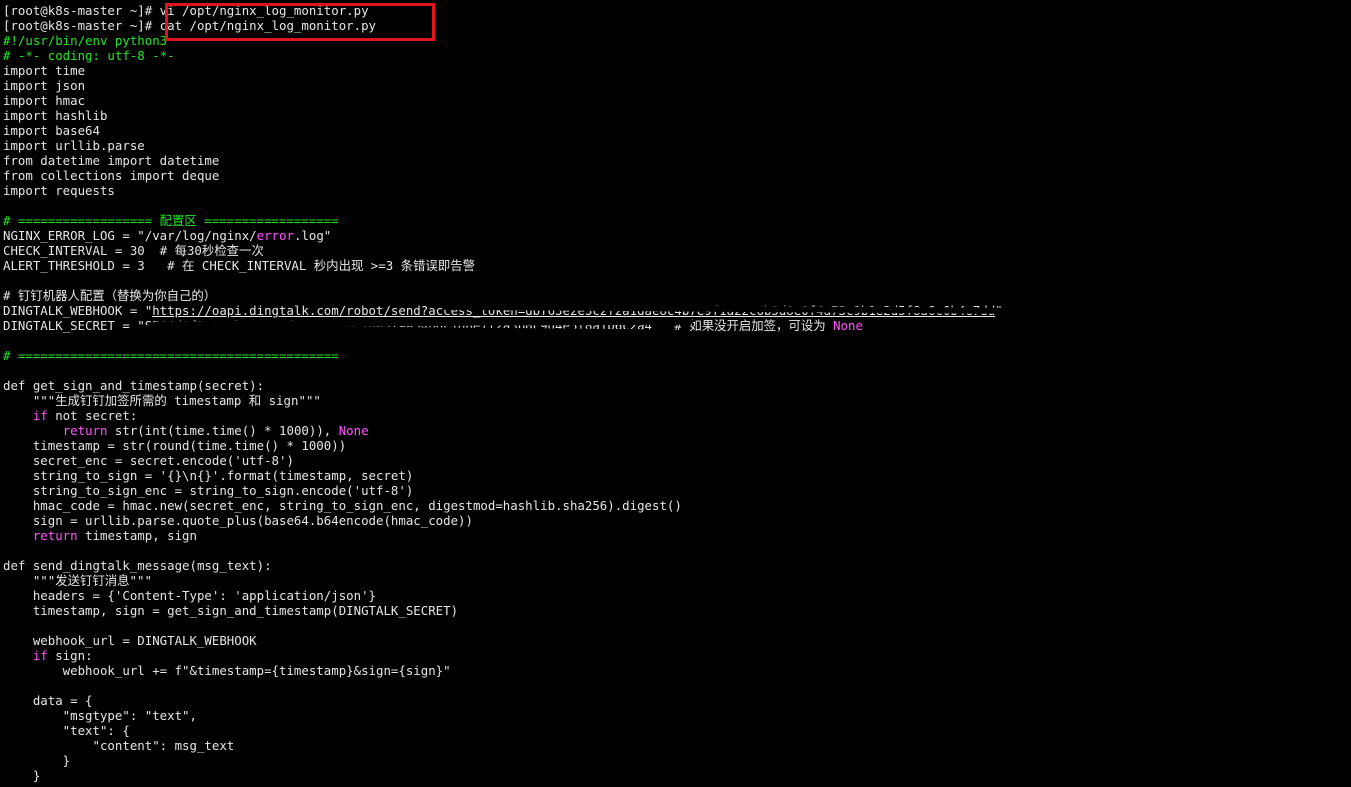 This screenshot has width=1351, height=787. What do you see at coordinates (675, 535) in the screenshot?
I see `code-line: return timestamp, sign` at bounding box center [675, 535].